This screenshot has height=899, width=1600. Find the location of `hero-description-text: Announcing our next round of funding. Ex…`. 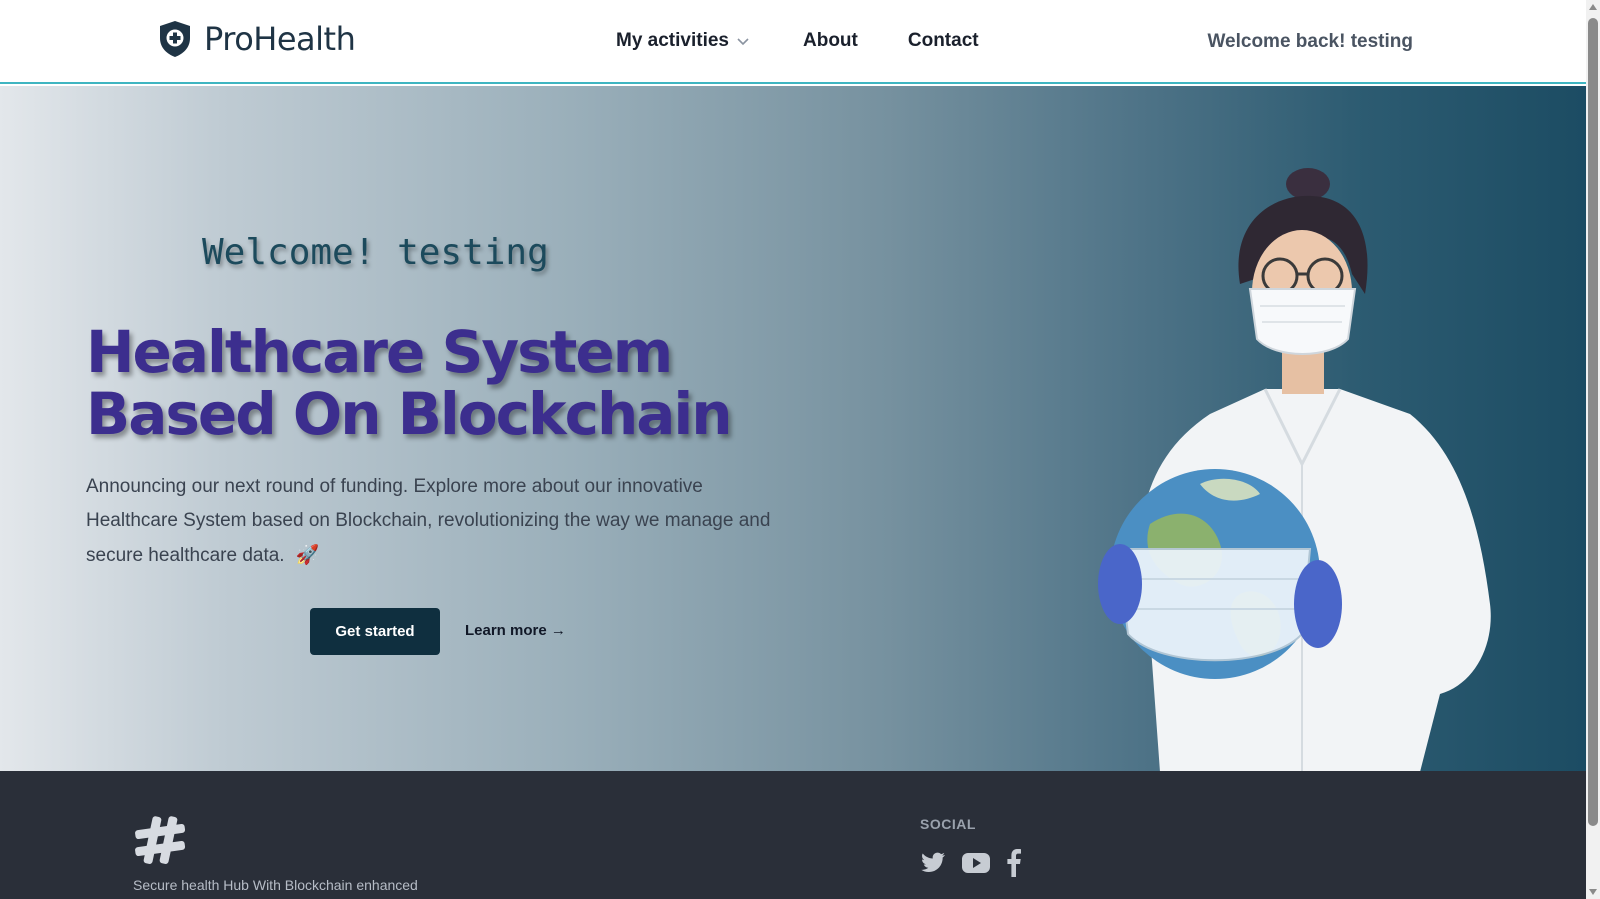

hero-description-text: Announcing our next round of funding. Ex… is located at coordinates (428, 521).